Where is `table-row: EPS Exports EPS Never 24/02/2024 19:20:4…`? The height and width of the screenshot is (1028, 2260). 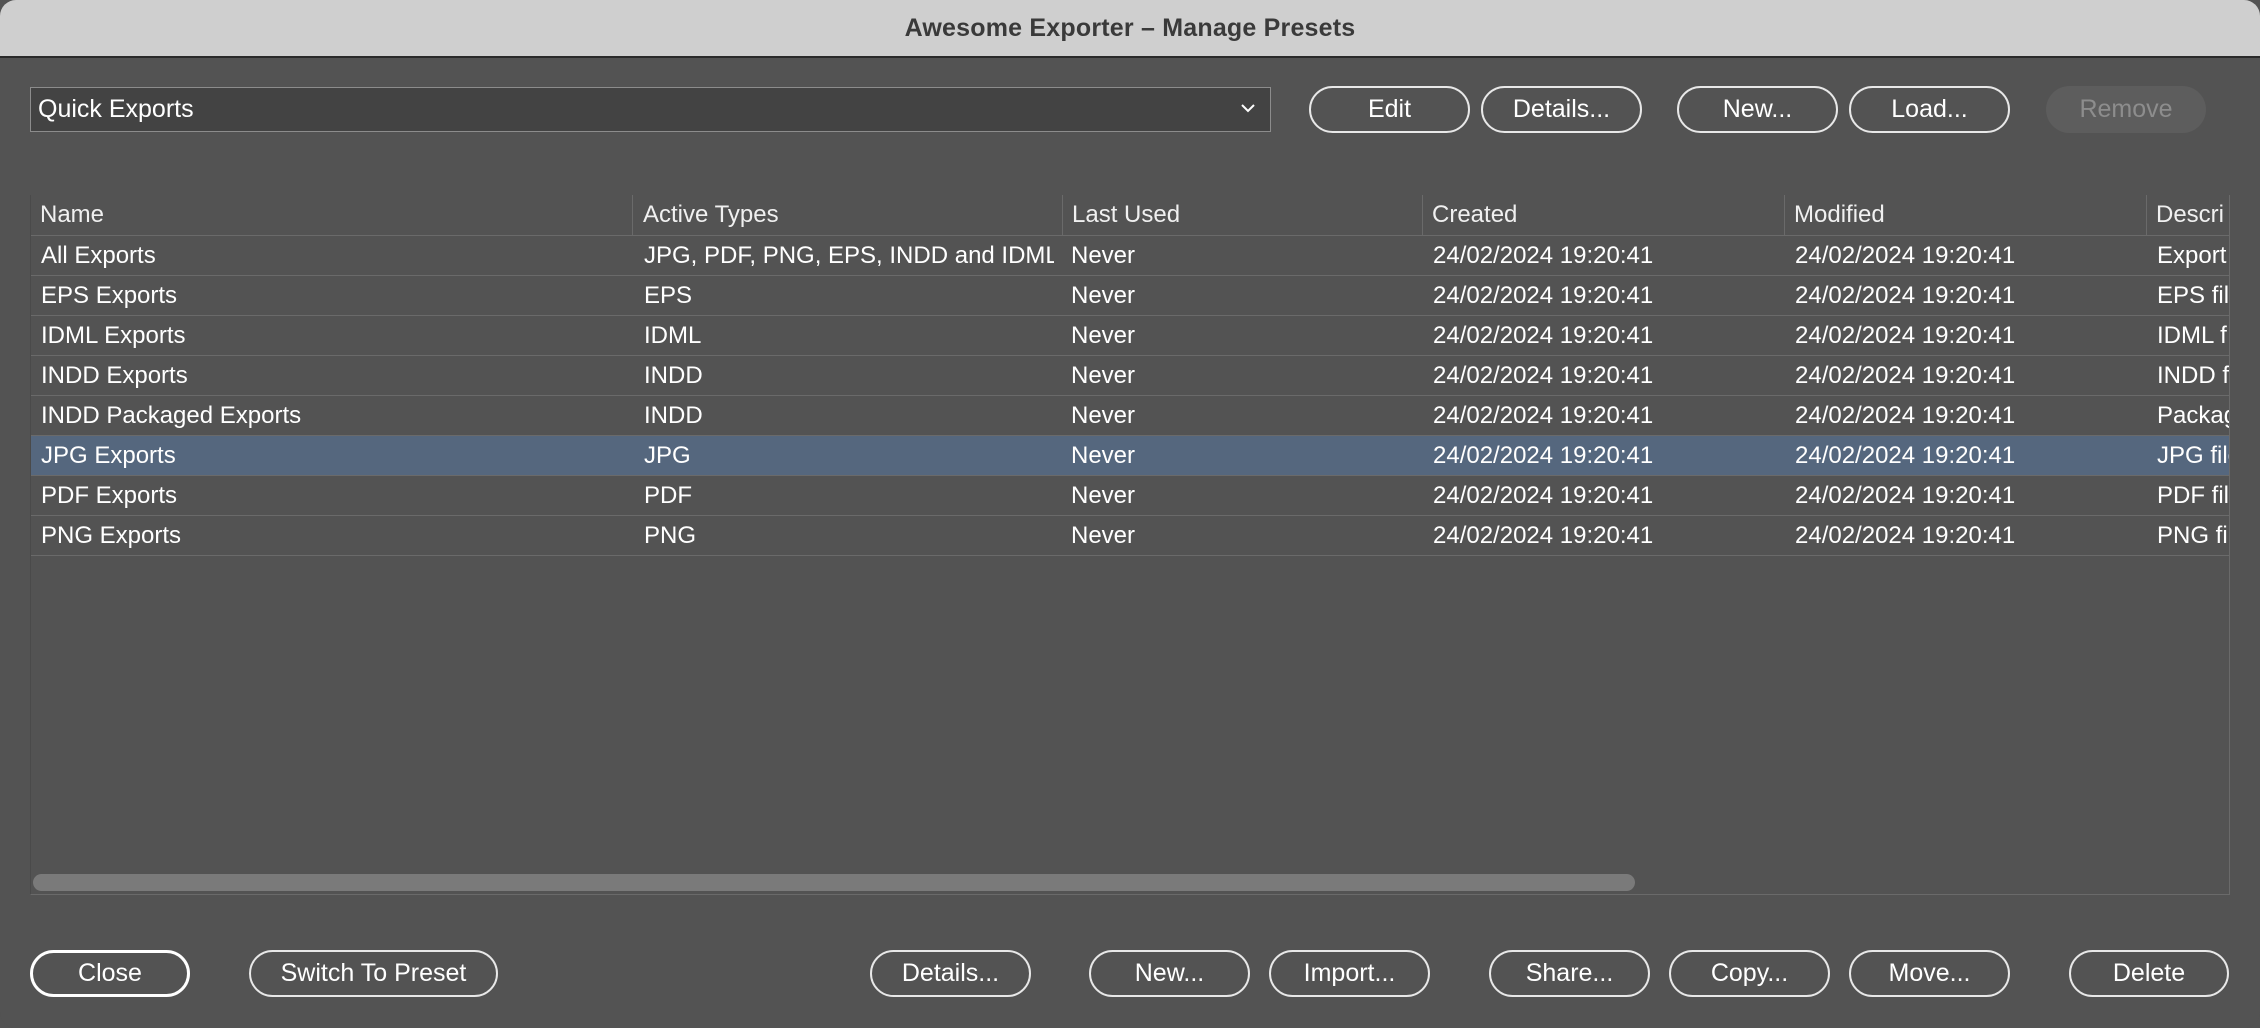
table-row: EPS Exports EPS Never 24/02/2024 19:20:4… is located at coordinates (1130, 296).